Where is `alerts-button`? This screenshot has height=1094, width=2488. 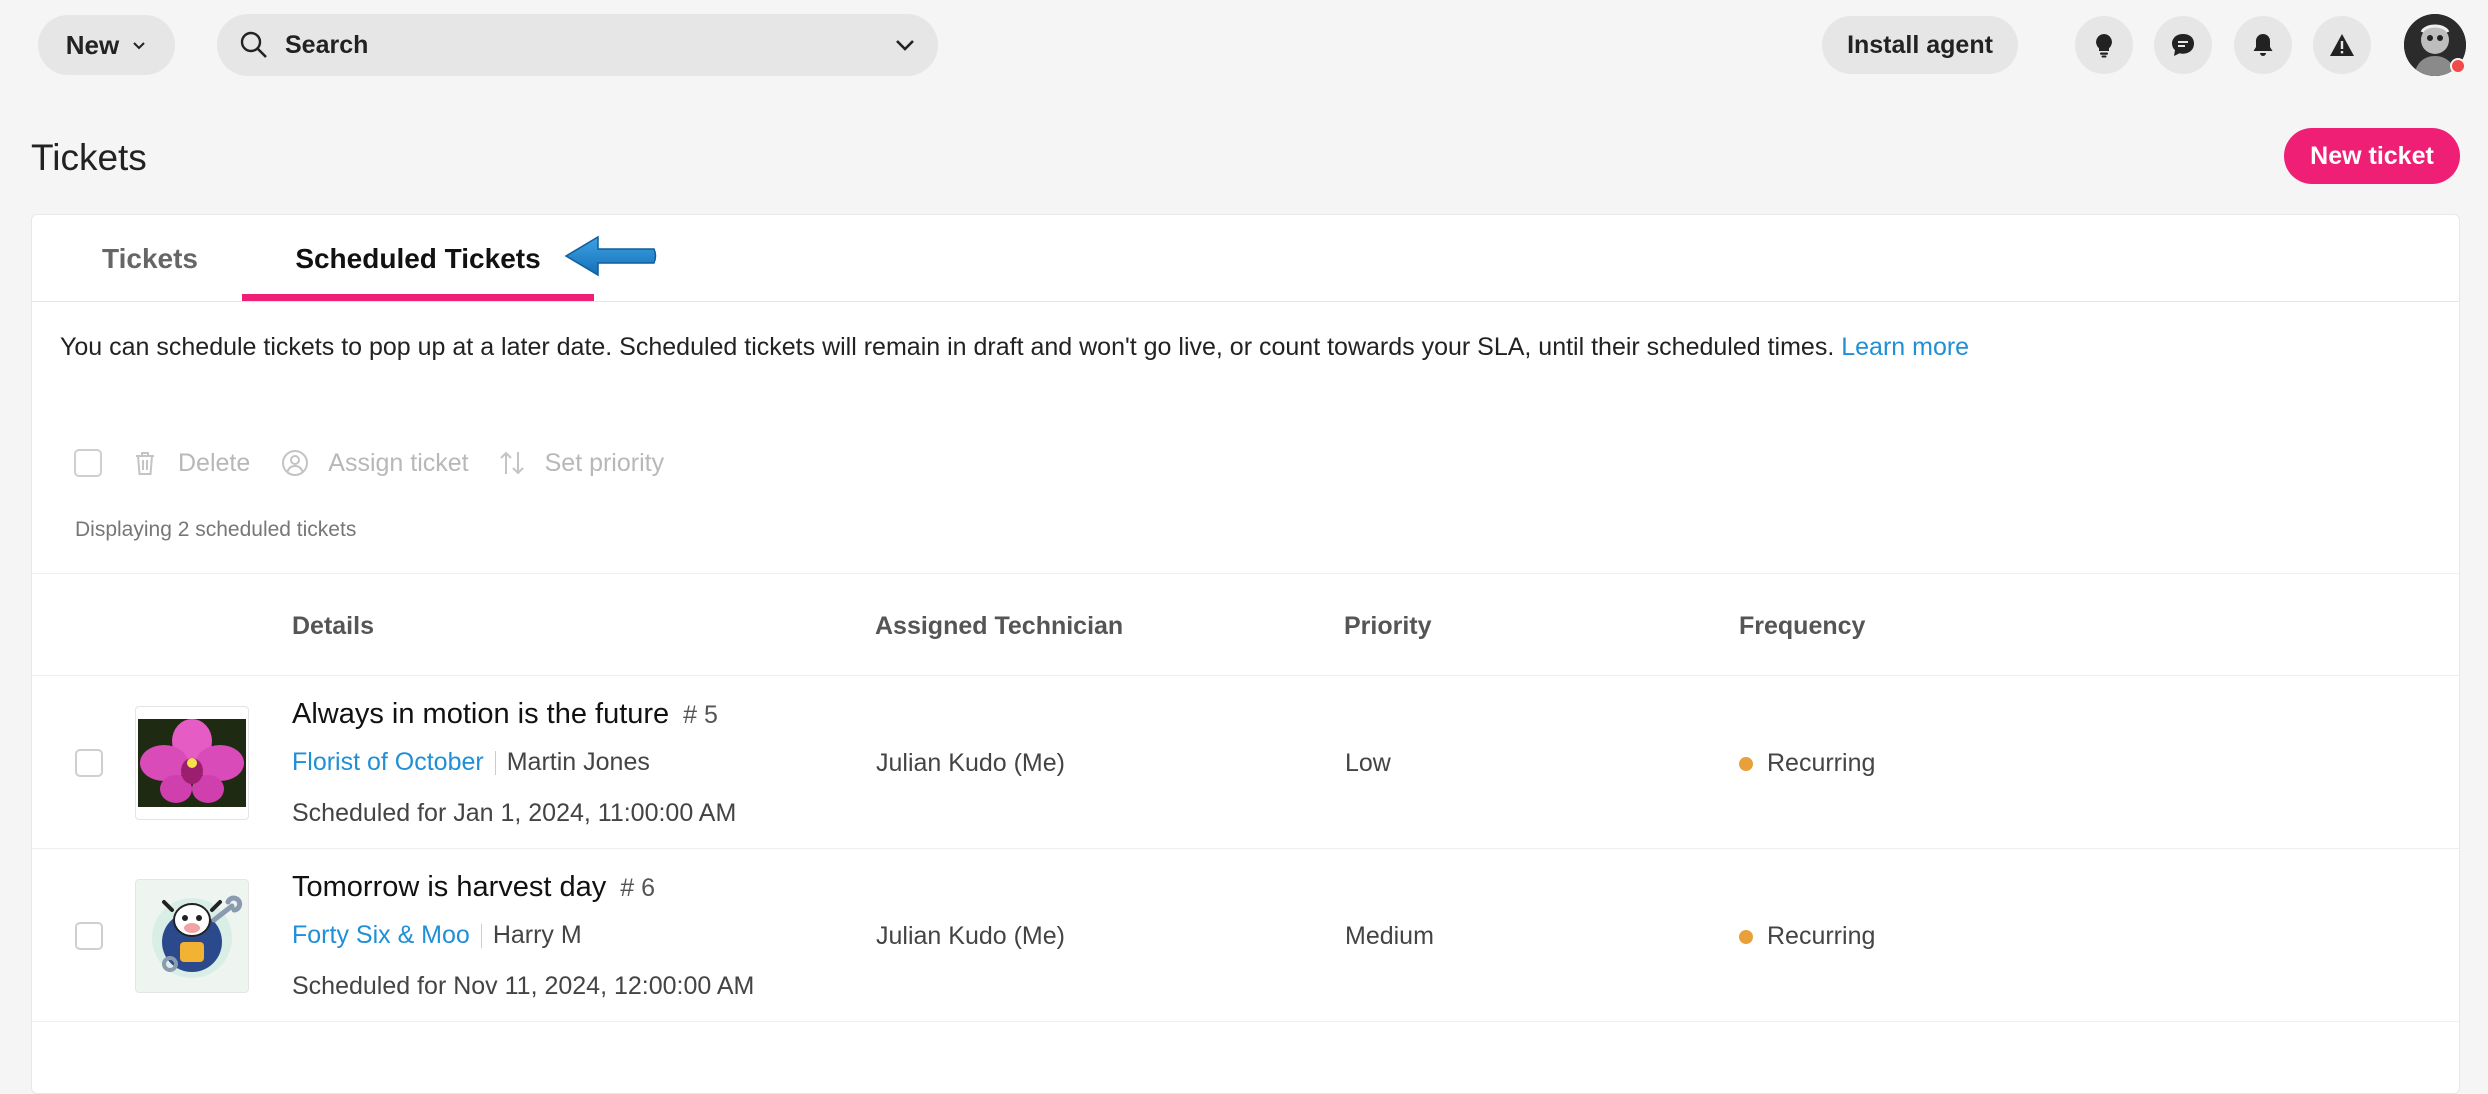 alerts-button is located at coordinates (2342, 45).